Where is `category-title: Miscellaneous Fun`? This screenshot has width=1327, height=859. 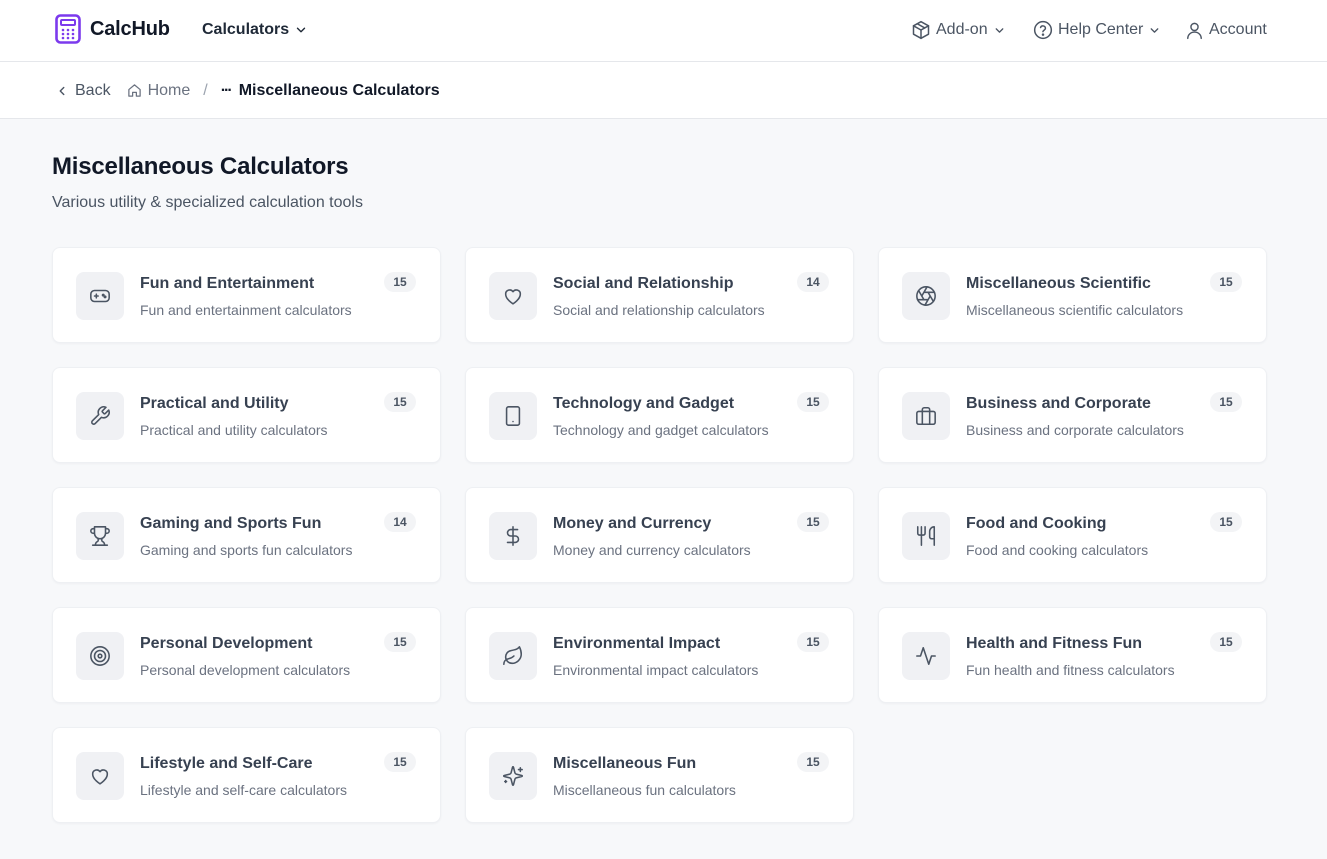
category-title: Miscellaneous Fun is located at coordinates (625, 763).